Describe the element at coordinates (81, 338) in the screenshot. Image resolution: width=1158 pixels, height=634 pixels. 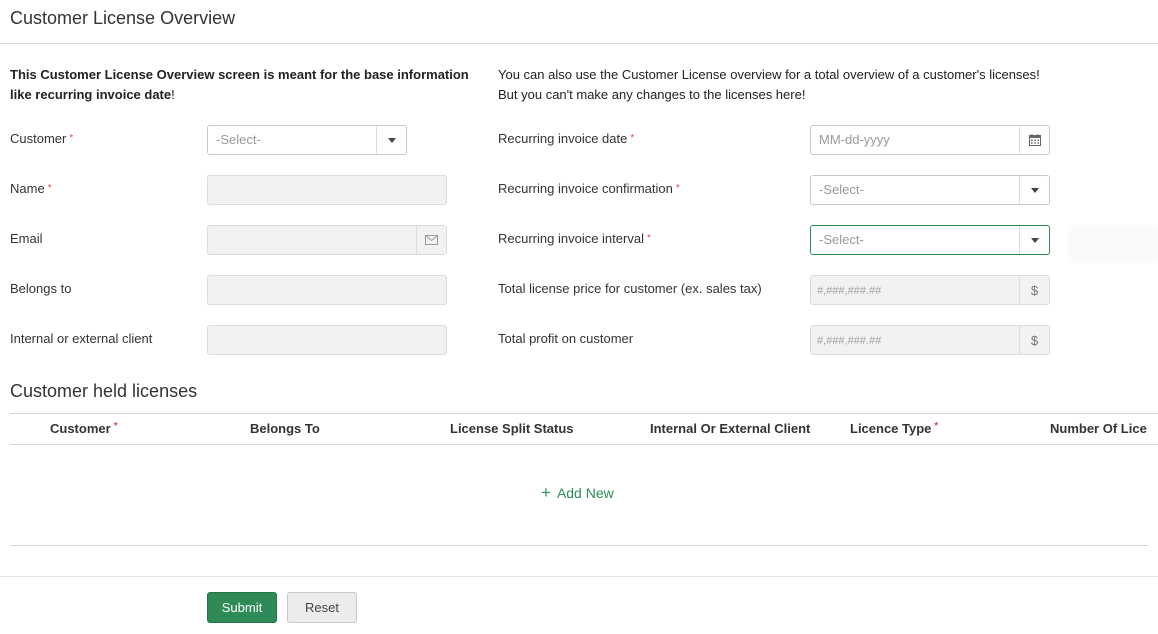
I see `internal-external-label: Internal or external client` at that location.